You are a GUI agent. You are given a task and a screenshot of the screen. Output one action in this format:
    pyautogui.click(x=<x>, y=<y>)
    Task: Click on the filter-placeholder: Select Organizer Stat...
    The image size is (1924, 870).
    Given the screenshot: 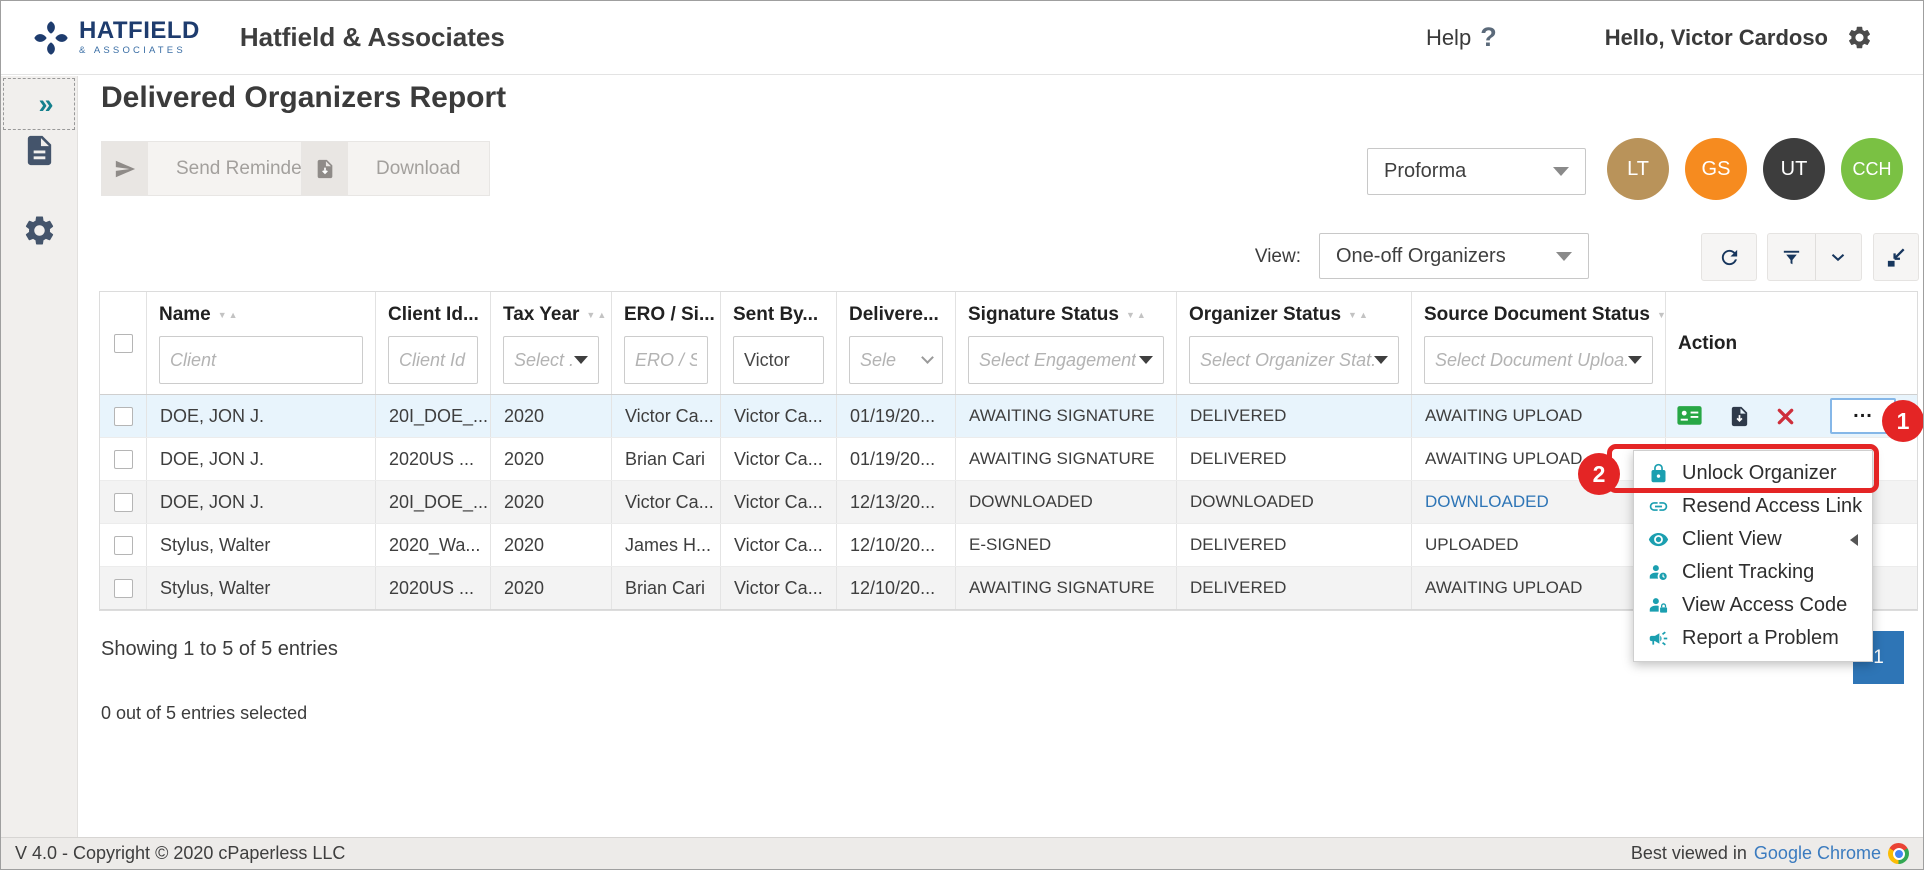 What is the action you would take?
    pyautogui.click(x=1287, y=359)
    